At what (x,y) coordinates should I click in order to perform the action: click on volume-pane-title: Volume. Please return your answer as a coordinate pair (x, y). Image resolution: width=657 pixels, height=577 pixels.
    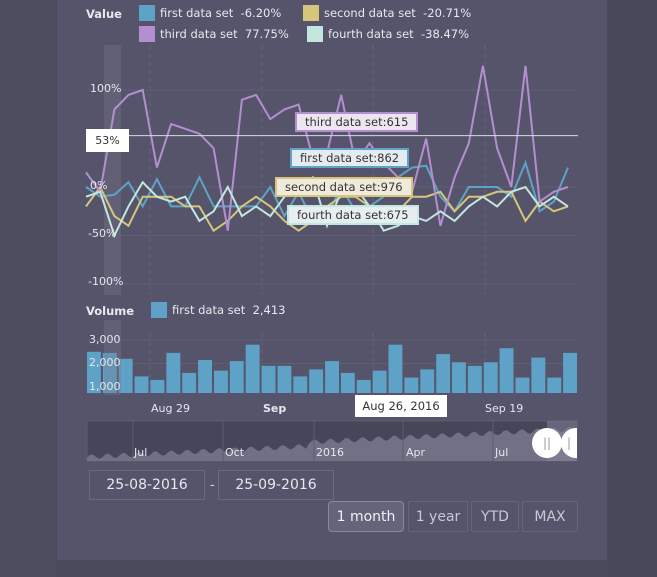
    Looking at the image, I should click on (110, 311).